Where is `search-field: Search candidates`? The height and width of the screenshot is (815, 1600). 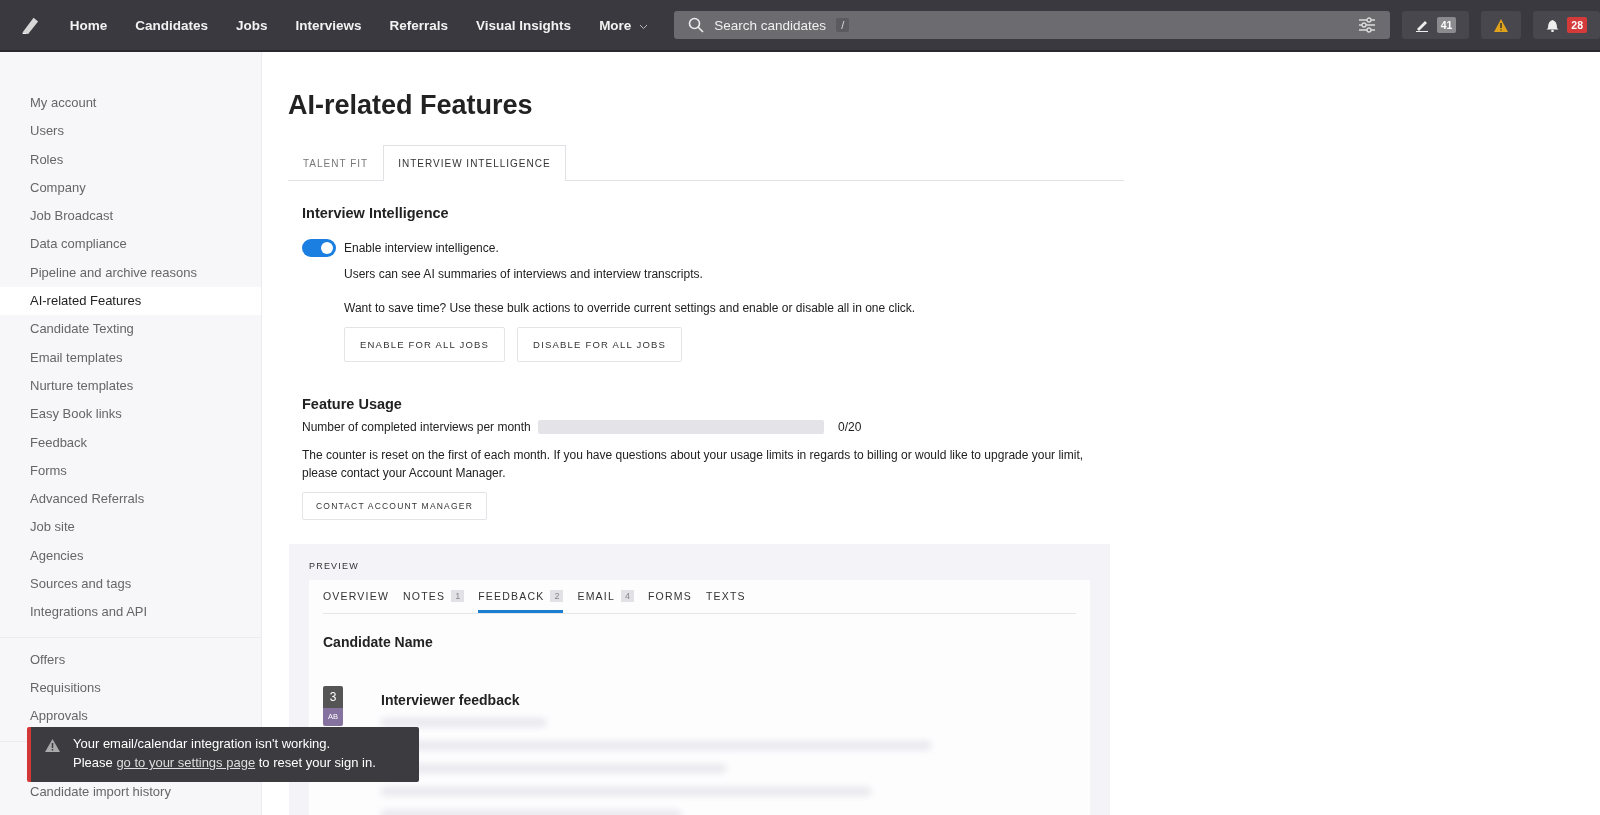 search-field: Search candidates is located at coordinates (770, 25).